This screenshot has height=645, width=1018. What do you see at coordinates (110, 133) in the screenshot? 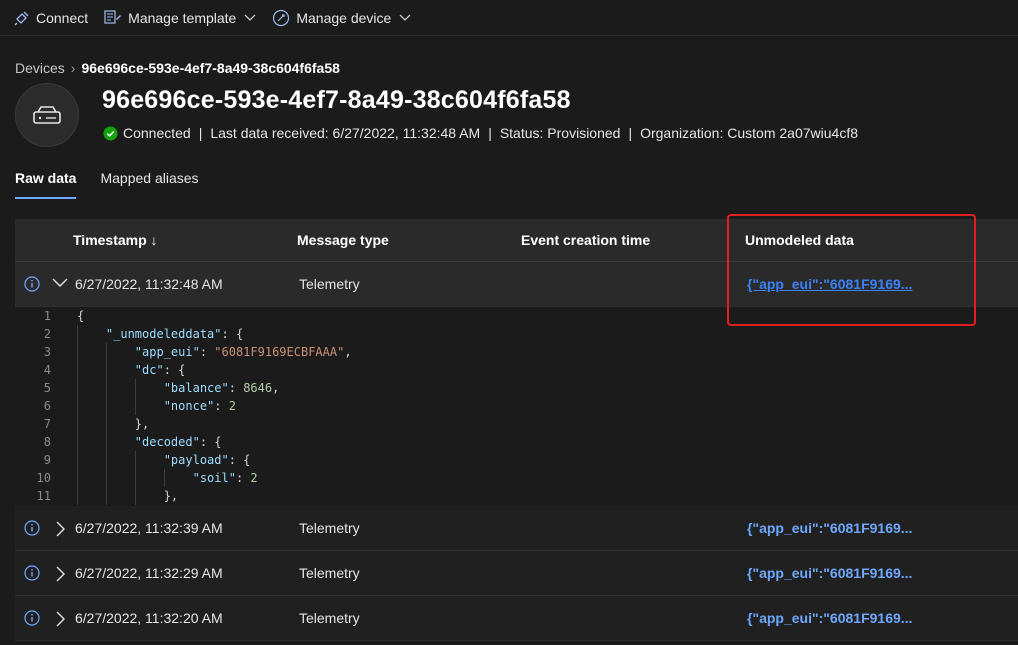
I see `check-circle-icon` at bounding box center [110, 133].